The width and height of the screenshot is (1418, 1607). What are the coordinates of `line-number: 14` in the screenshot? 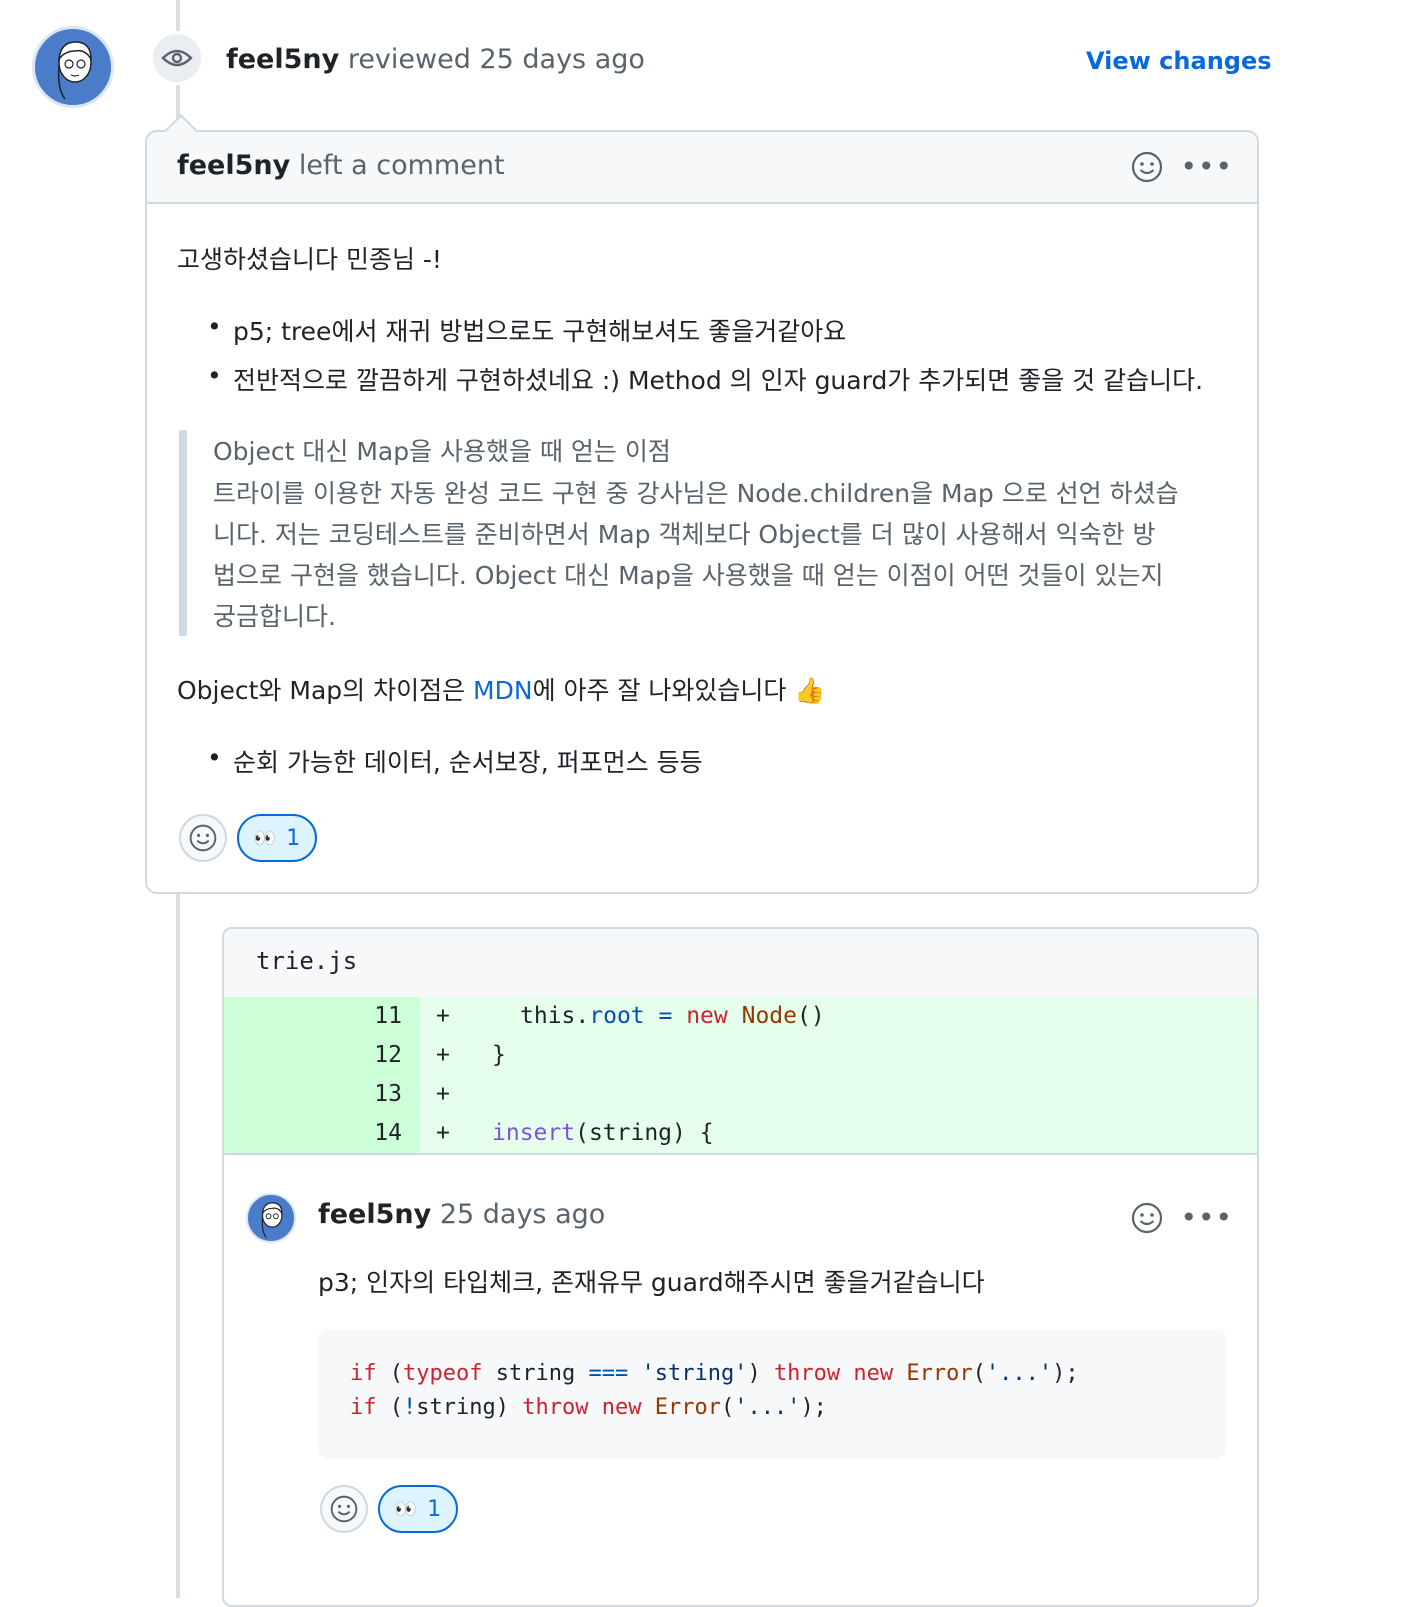 It's located at (313, 1133).